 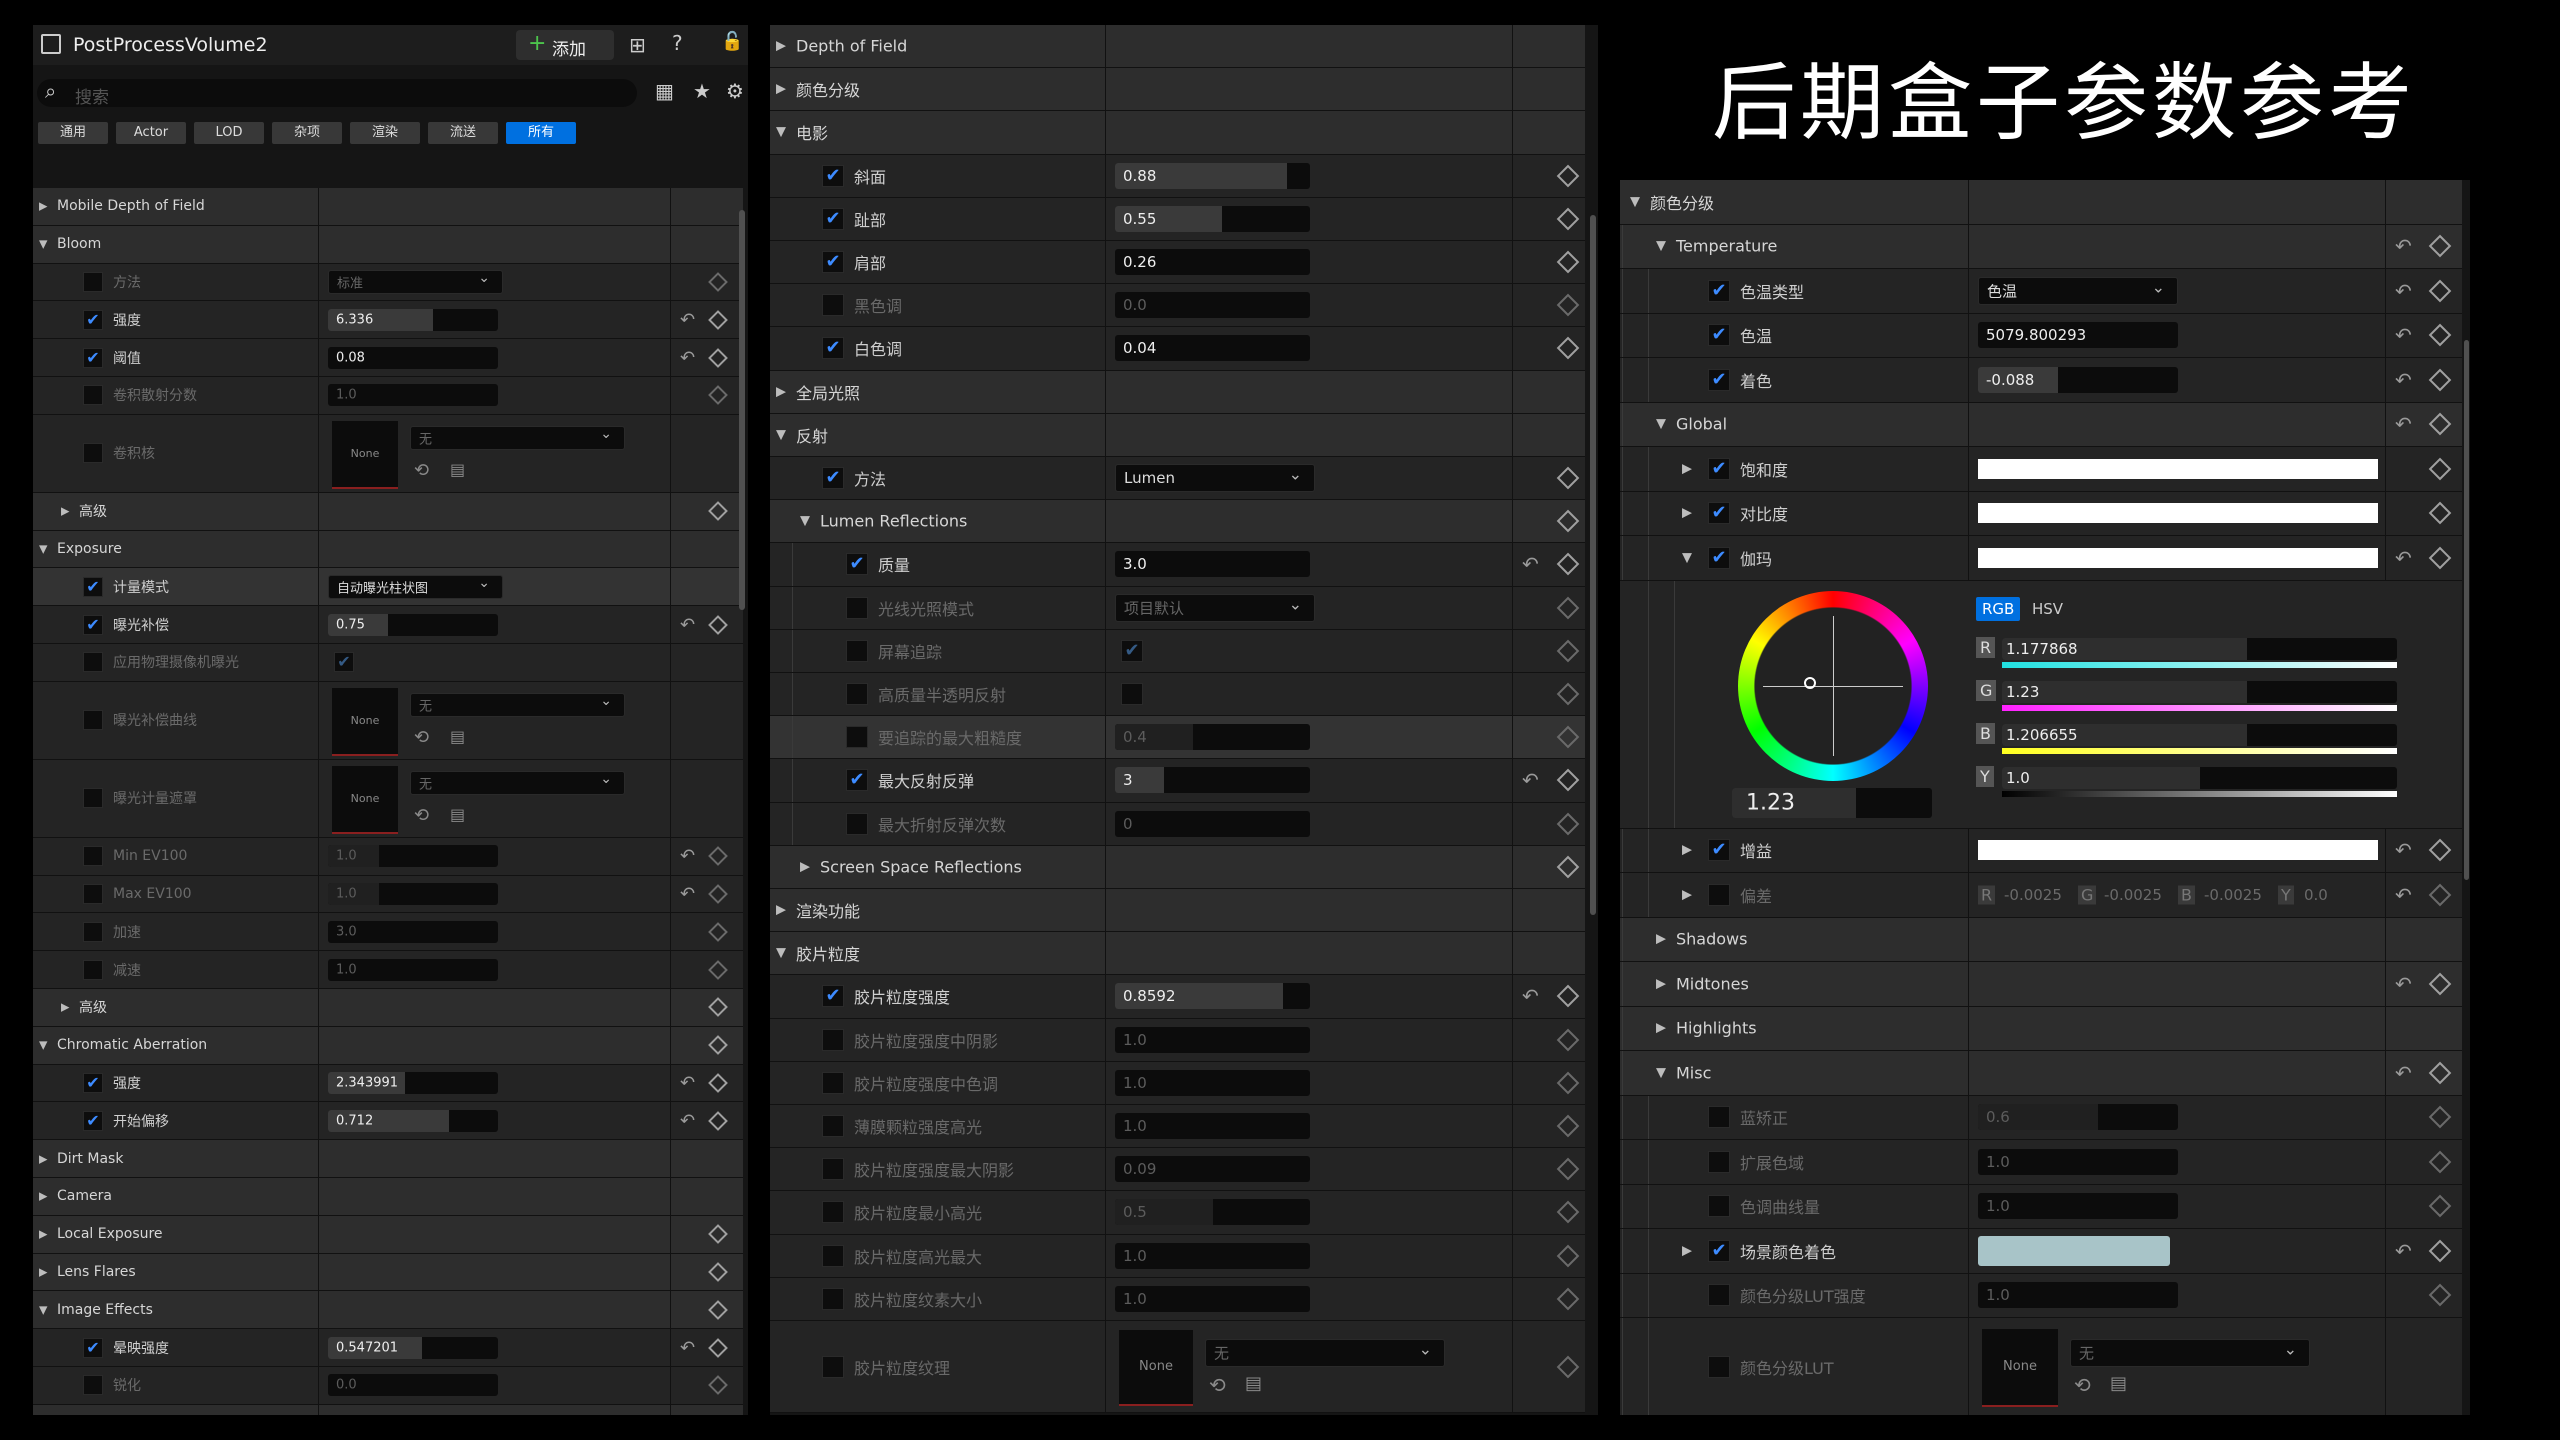 I want to click on asset-dropdown: 无 ⌄, so click(x=1325, y=1353).